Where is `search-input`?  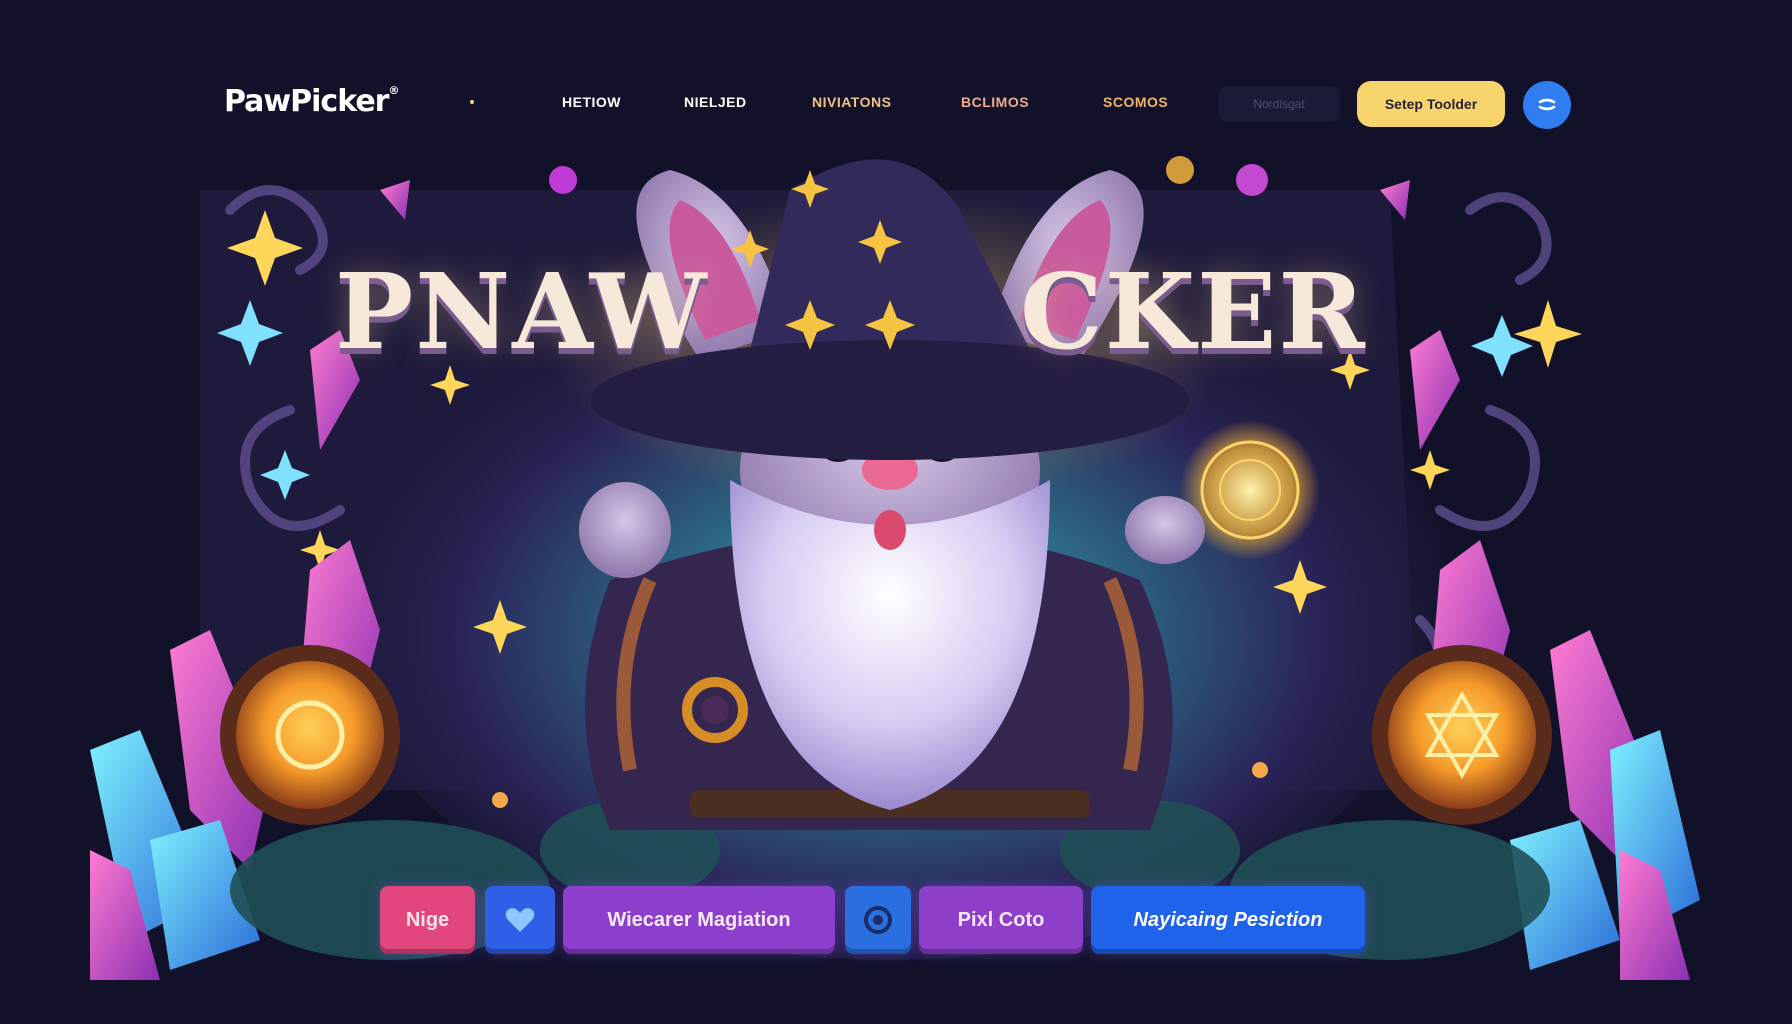
search-input is located at coordinates (1279, 104).